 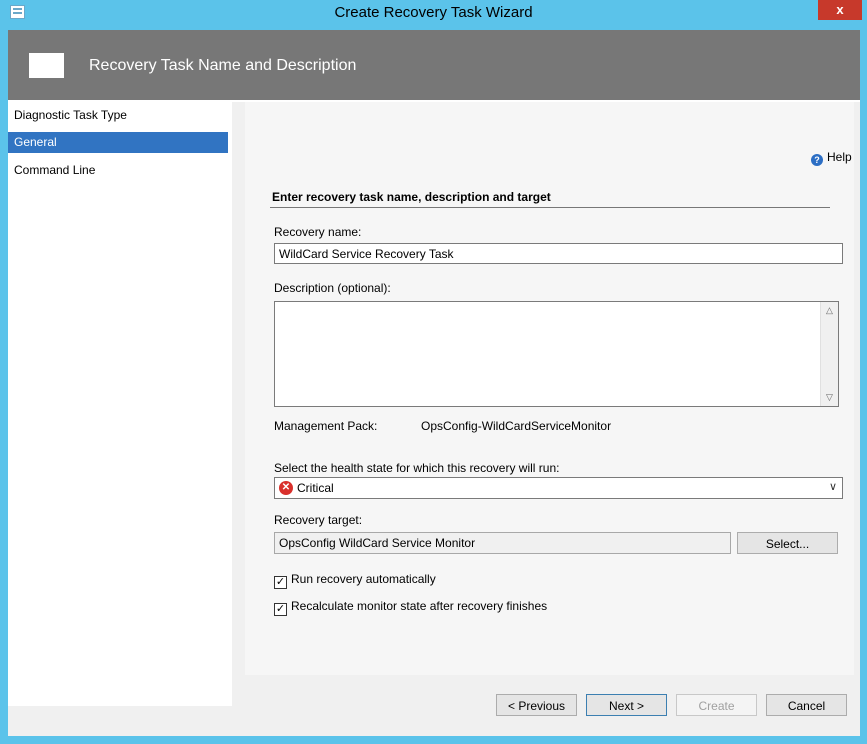 I want to click on recovery-name-input: WildCard Service Recovery Task, so click(x=558, y=253).